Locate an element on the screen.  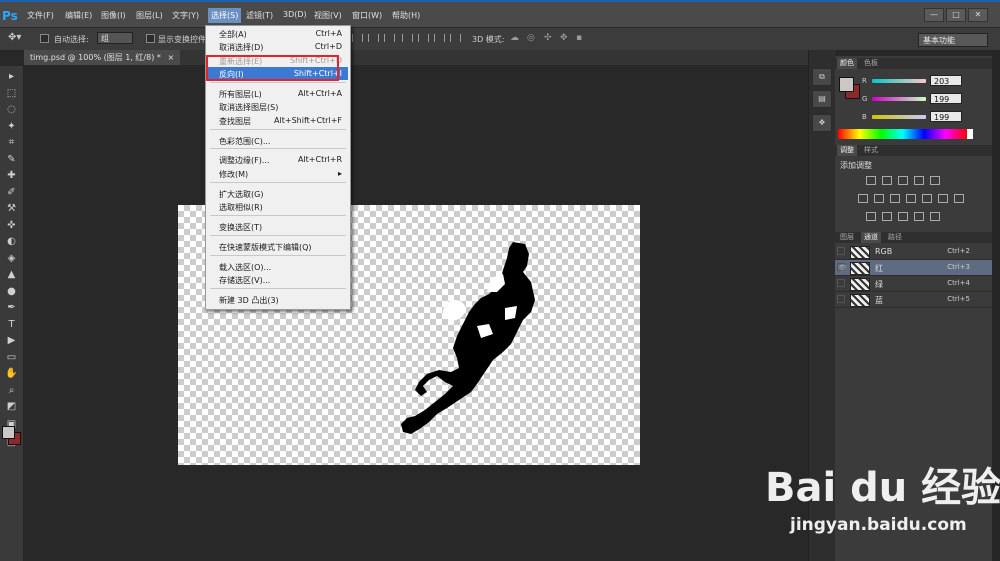
select-menu-item: 扩大选取(G) is located at coordinates (277, 193).